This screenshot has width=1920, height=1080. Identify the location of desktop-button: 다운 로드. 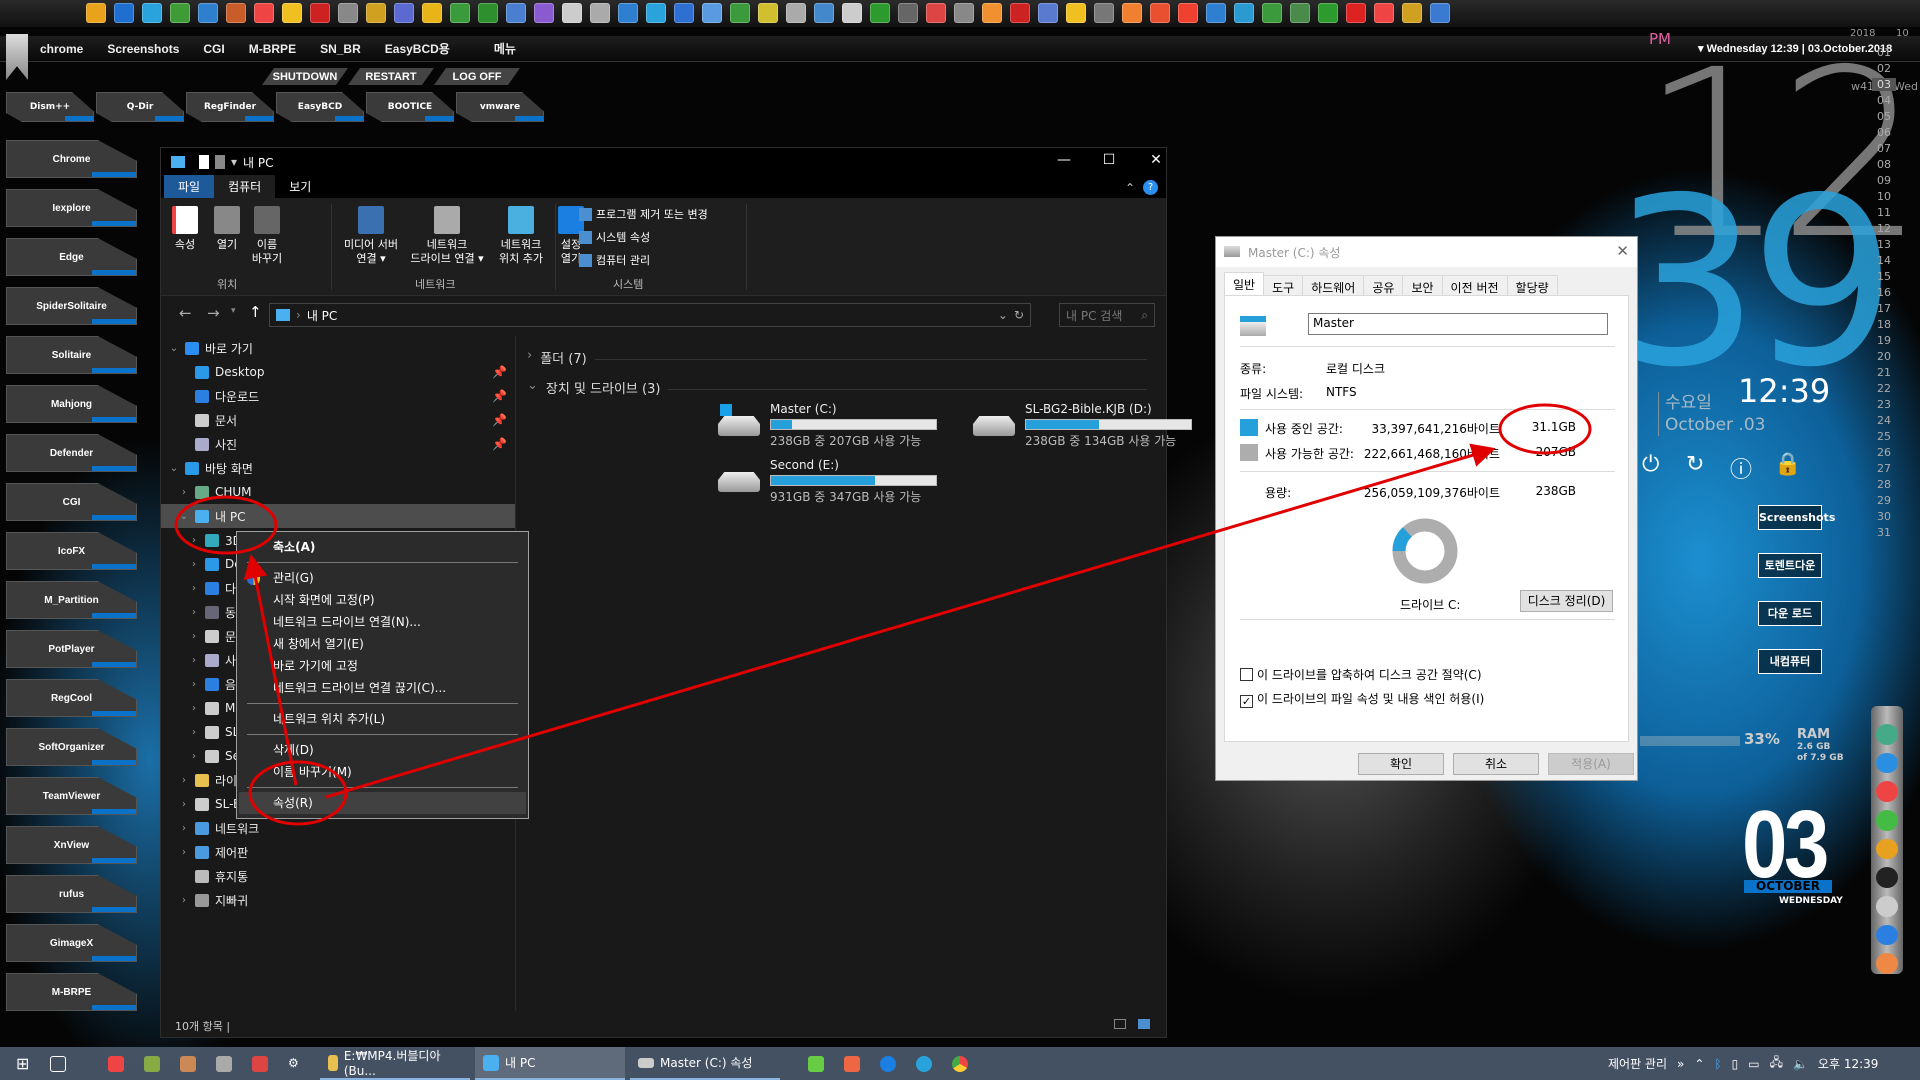
(1790, 613).